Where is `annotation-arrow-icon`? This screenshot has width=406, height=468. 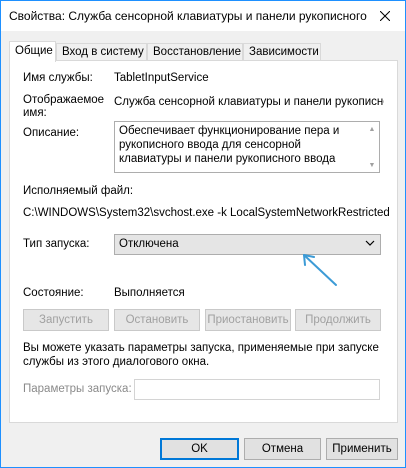
annotation-arrow-icon is located at coordinates (320, 270).